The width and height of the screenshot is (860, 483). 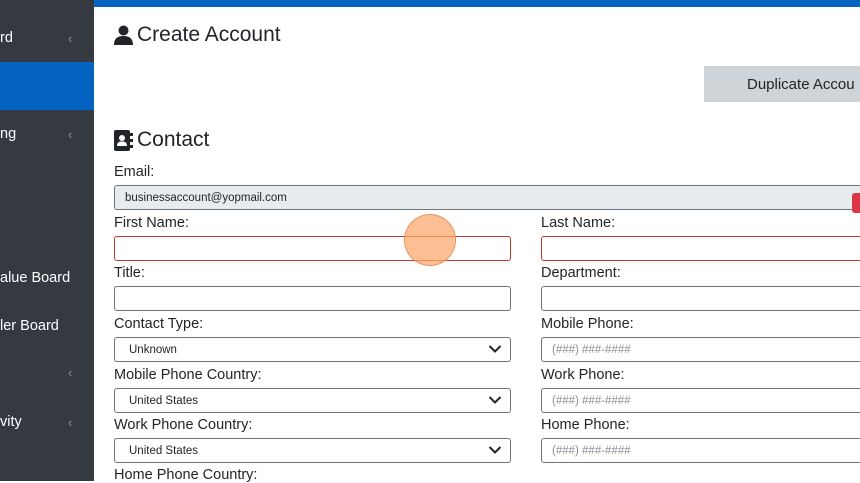 What do you see at coordinates (430, 240) in the screenshot?
I see `click-indicator` at bounding box center [430, 240].